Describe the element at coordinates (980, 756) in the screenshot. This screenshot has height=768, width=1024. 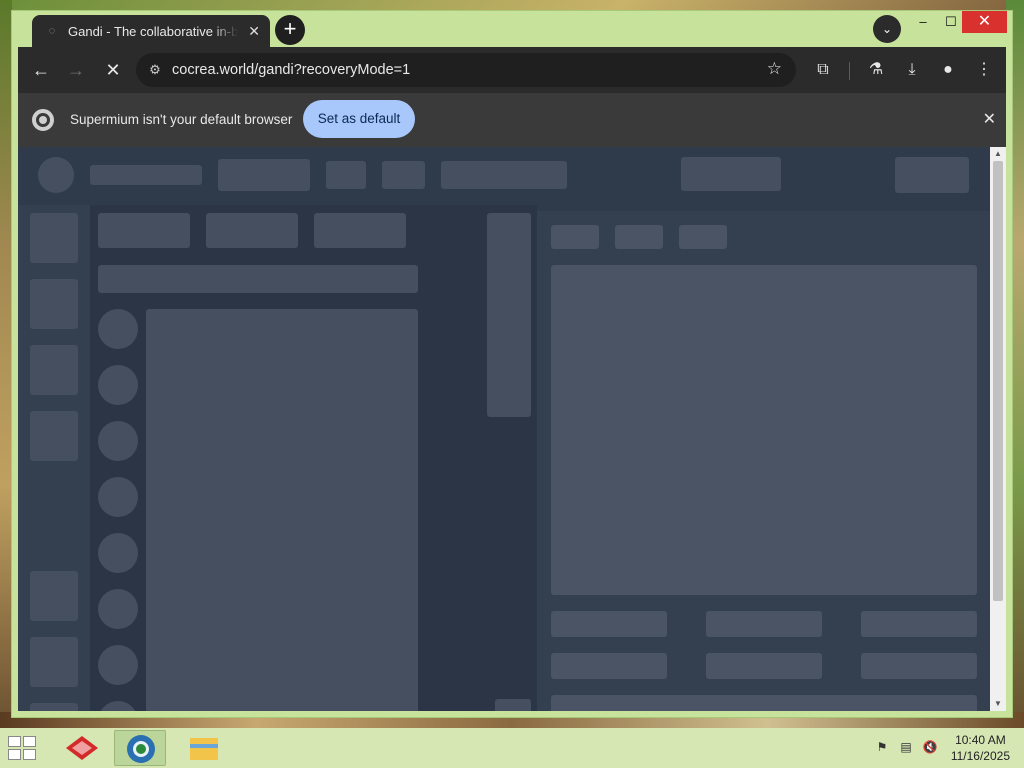
I see `clock-date: 11/16/2025` at that location.